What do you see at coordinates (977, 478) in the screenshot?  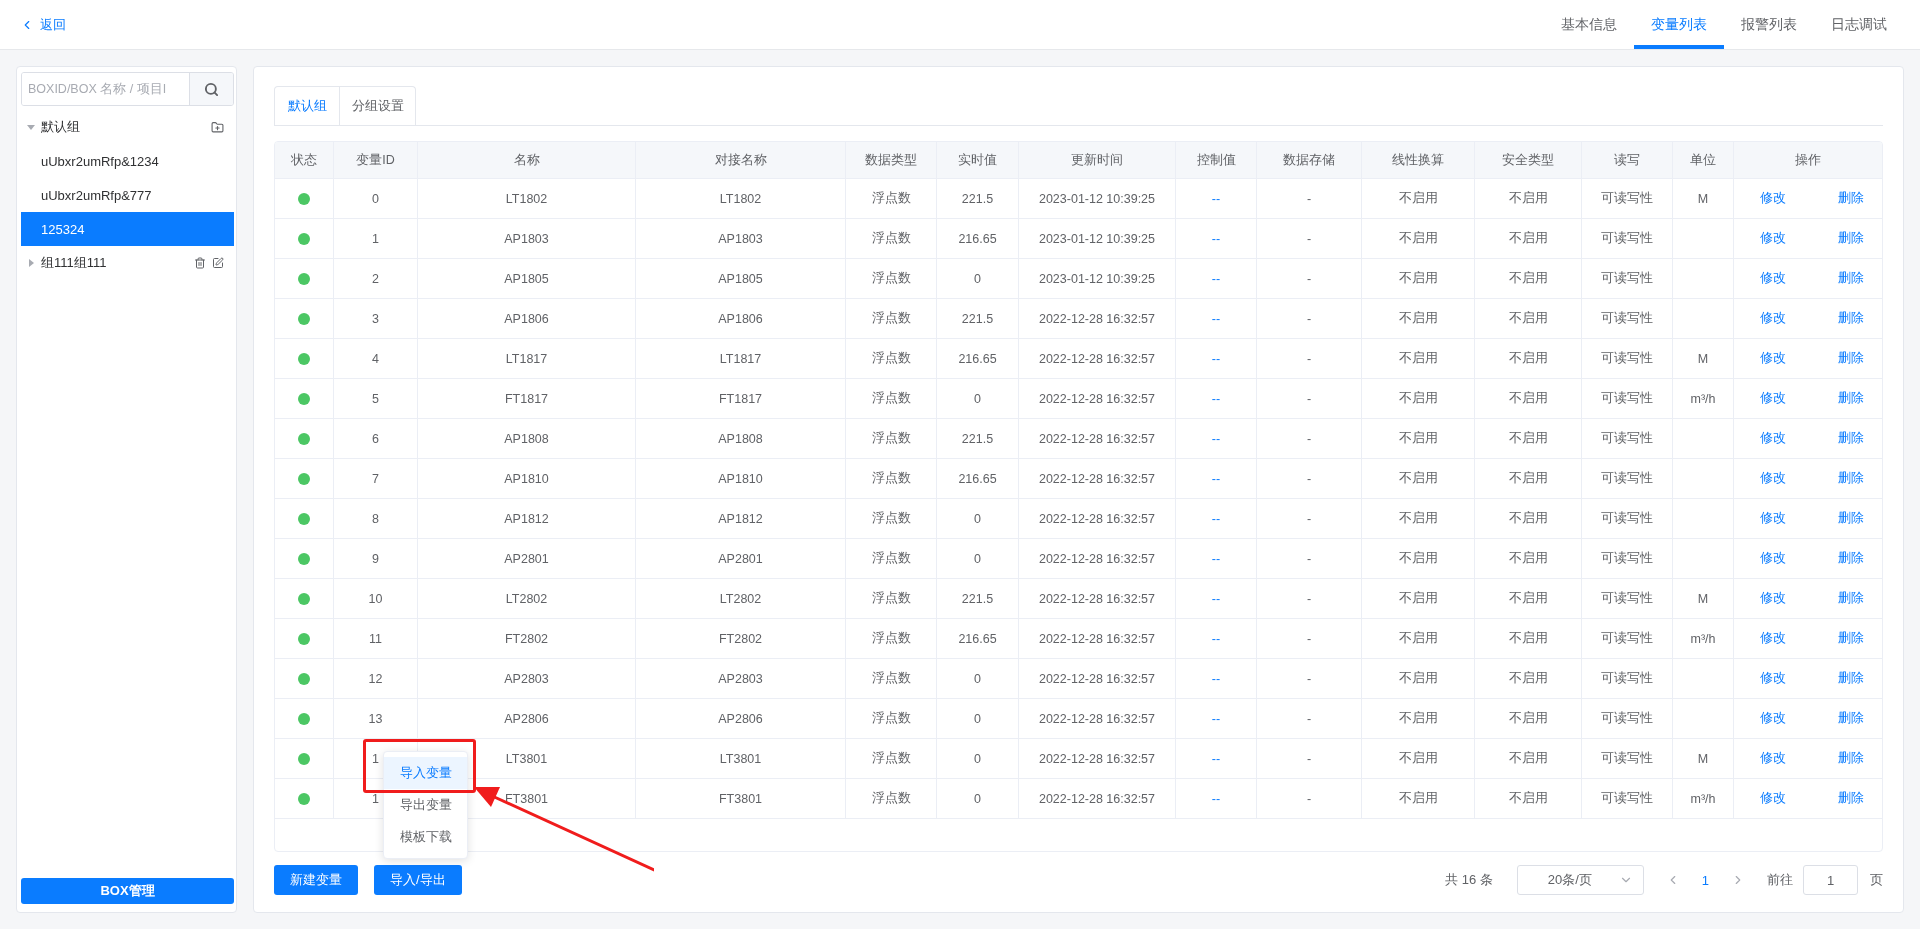 I see `table-cell: 216.65` at bounding box center [977, 478].